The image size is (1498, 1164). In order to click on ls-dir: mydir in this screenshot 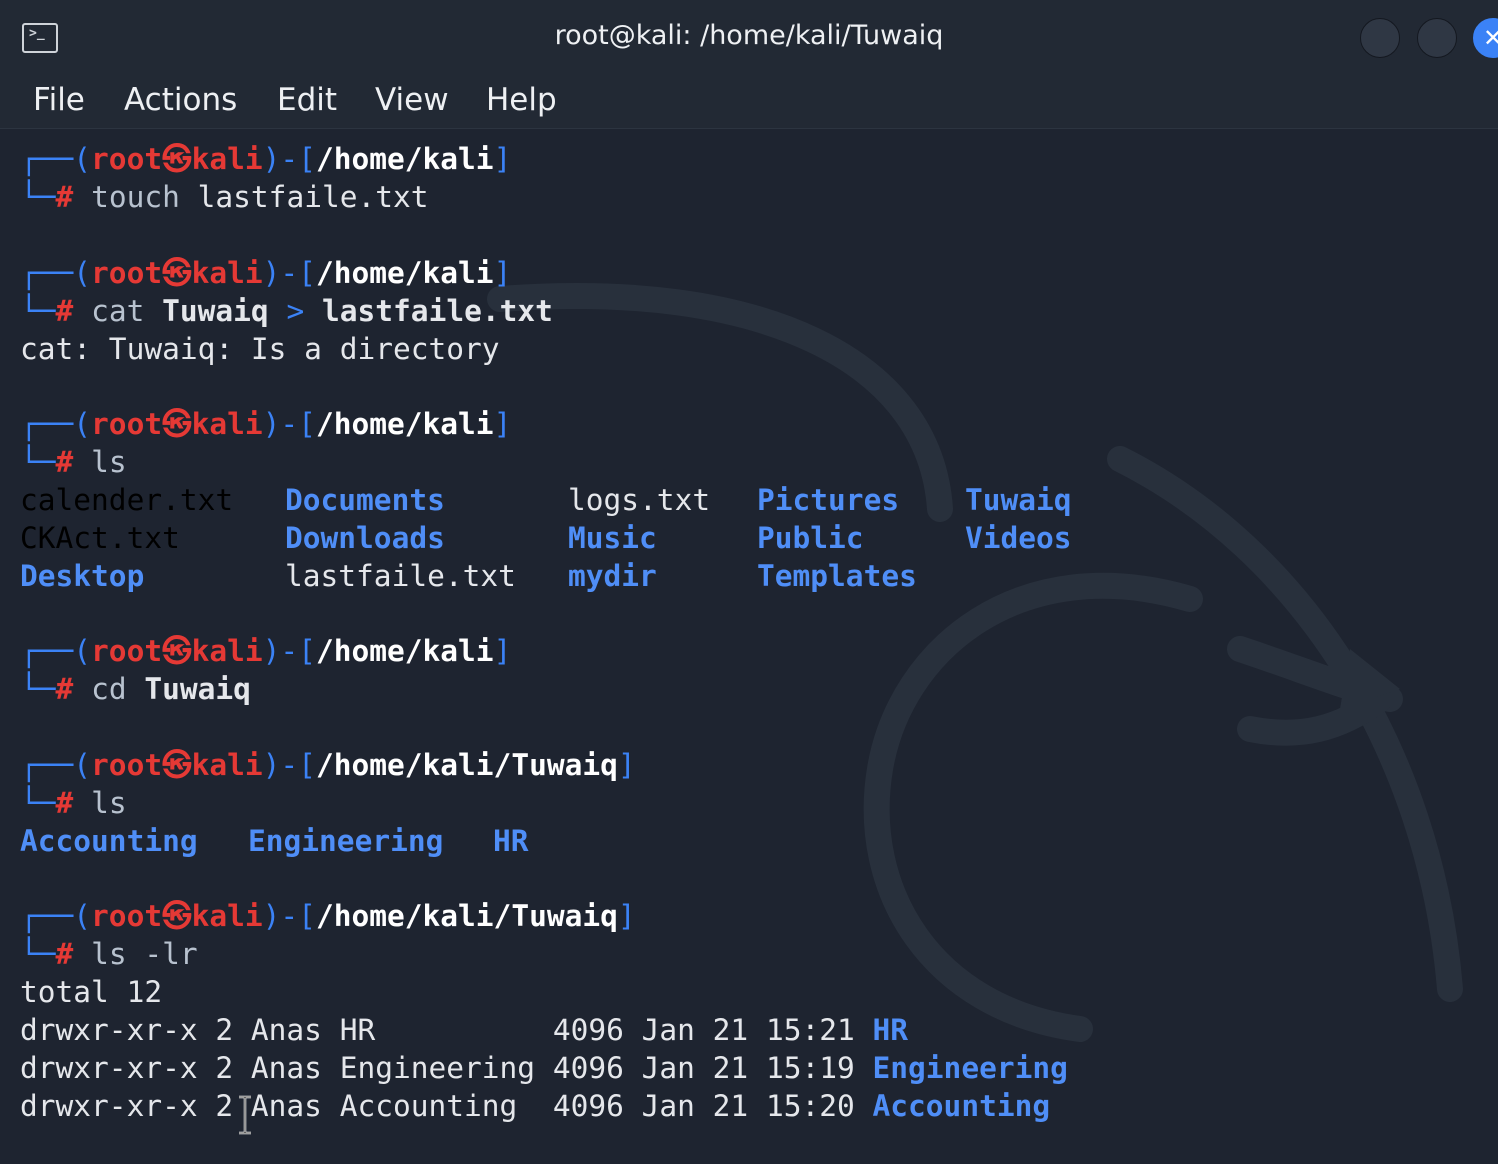, I will do `click(612, 576)`.